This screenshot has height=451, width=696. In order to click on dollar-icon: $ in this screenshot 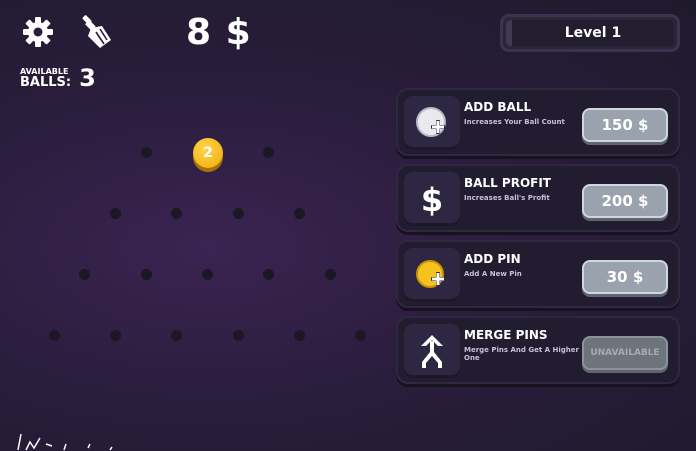, I will do `click(432, 199)`.